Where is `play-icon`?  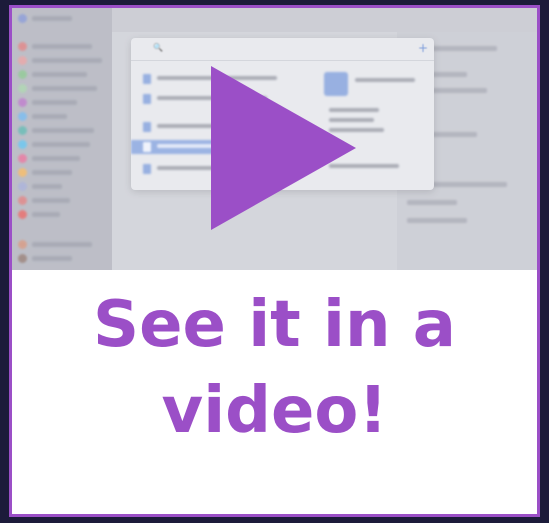
play-icon is located at coordinates (283, 148).